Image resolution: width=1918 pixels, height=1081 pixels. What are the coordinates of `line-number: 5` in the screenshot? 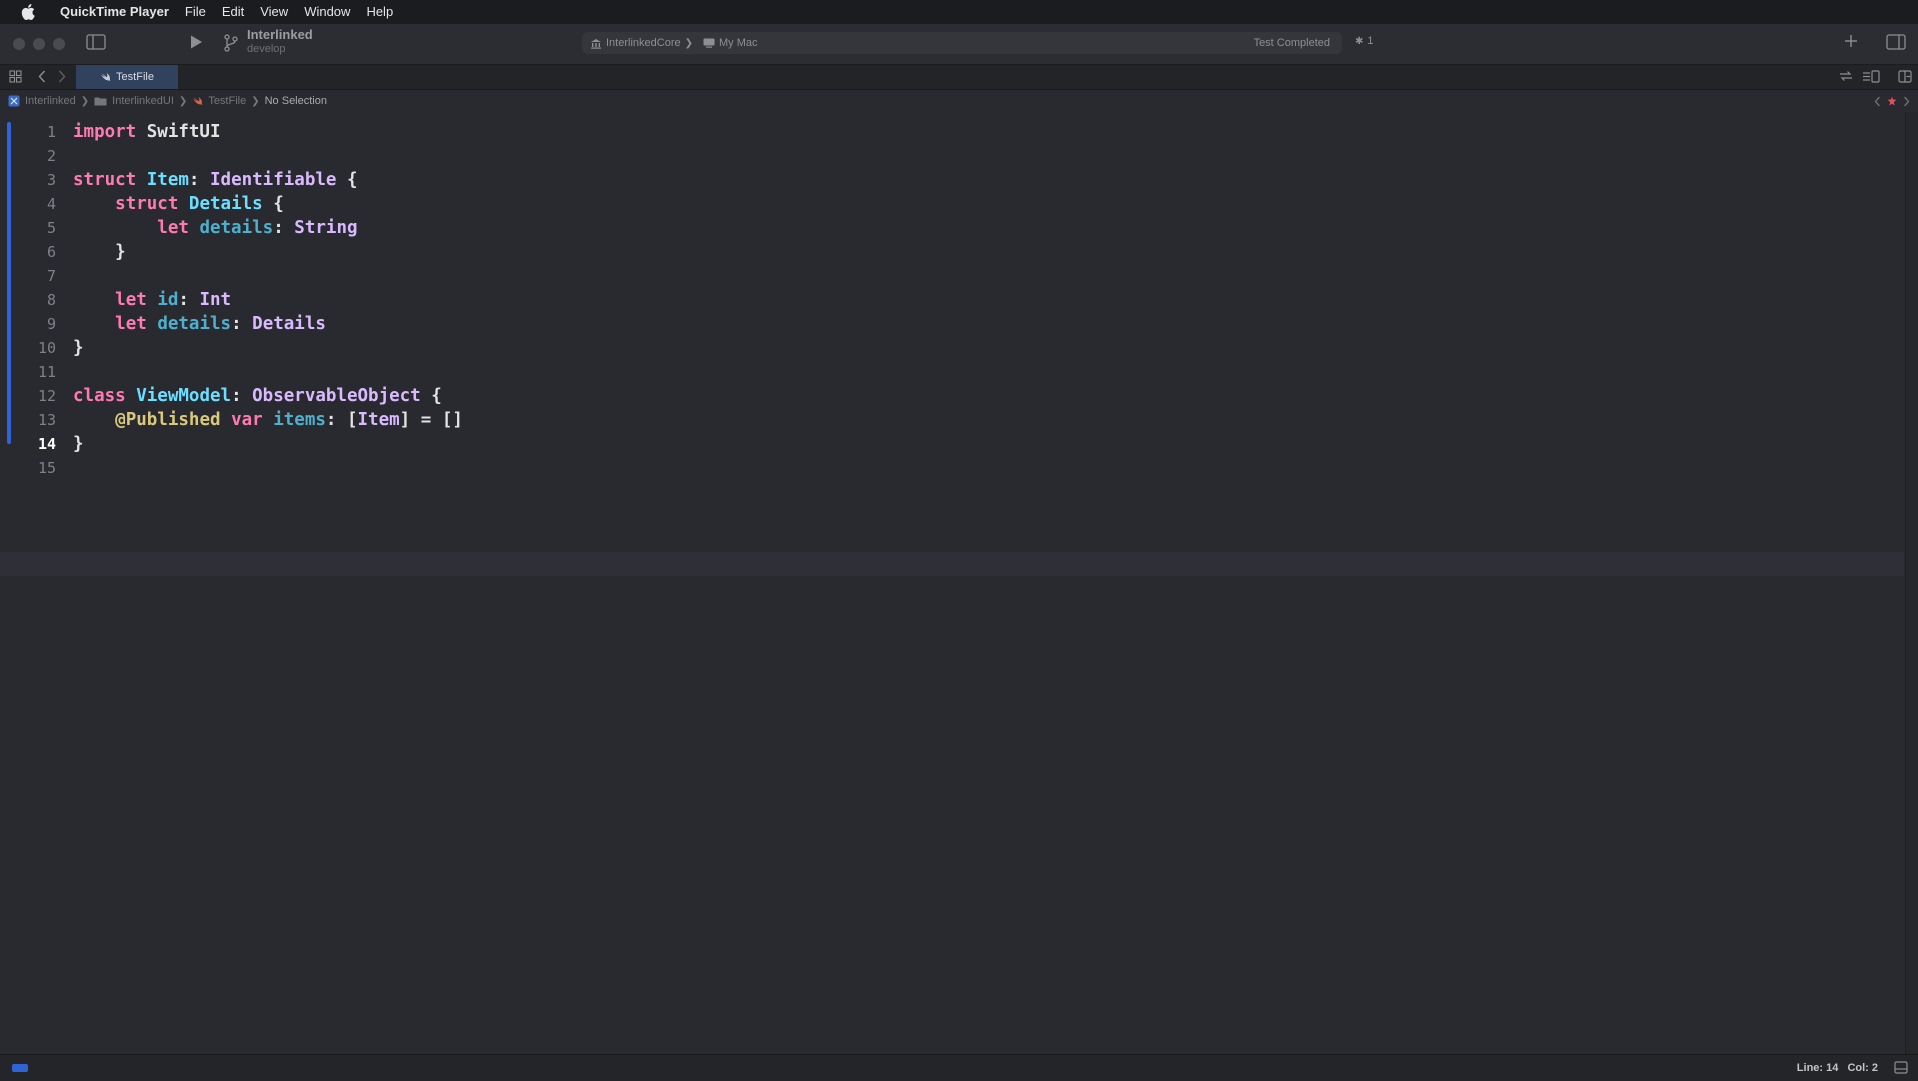 It's located at (34, 228).